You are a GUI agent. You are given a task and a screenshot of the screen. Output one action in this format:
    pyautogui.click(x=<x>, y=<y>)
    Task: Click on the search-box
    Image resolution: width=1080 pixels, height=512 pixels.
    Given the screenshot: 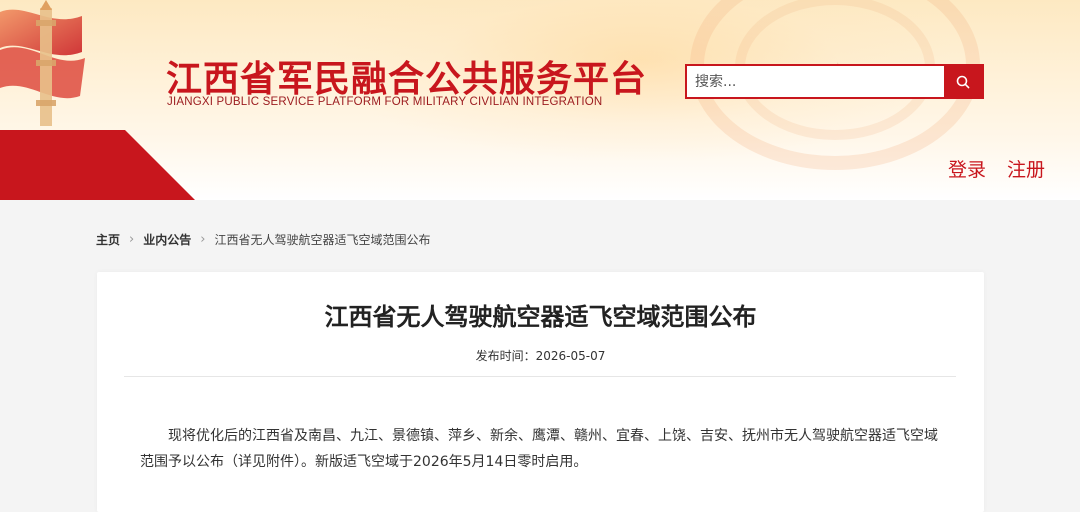 What is the action you would take?
    pyautogui.click(x=834, y=81)
    